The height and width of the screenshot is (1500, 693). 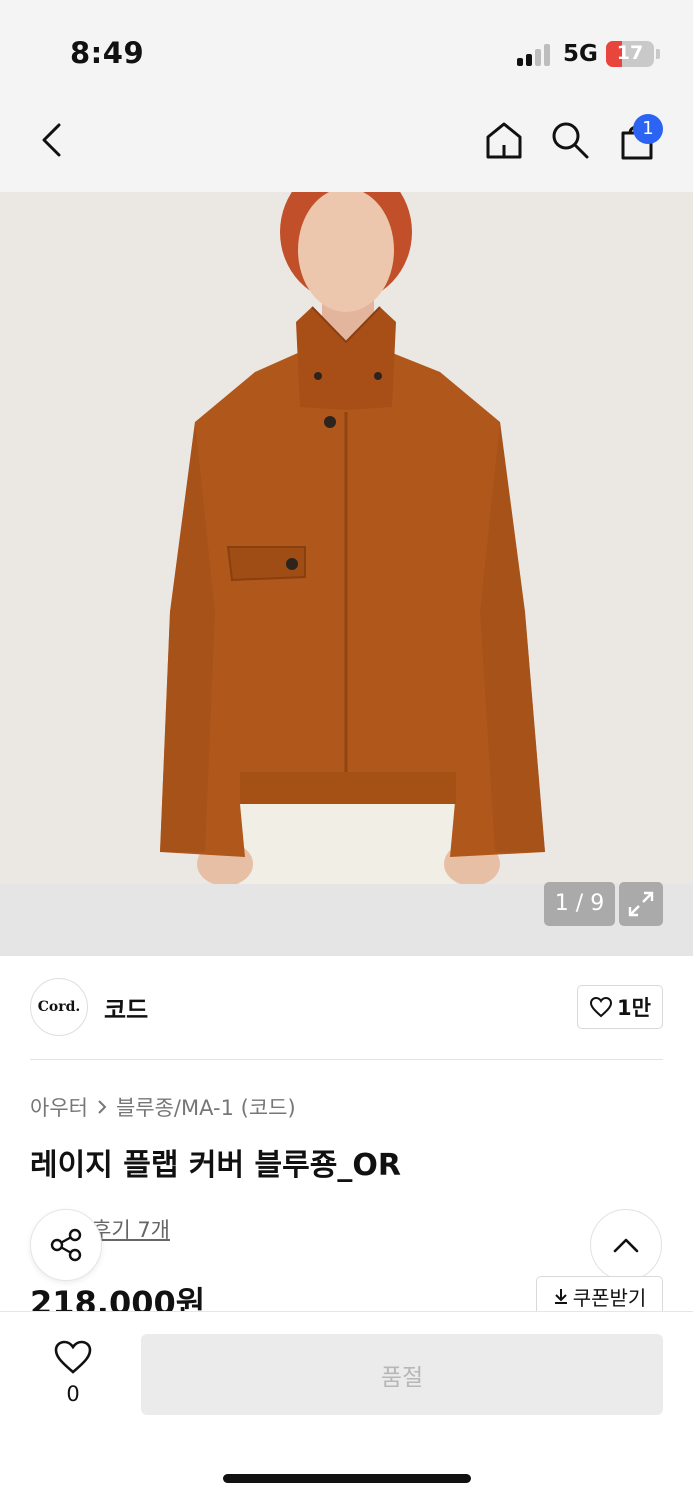 What do you see at coordinates (131, 1229) in the screenshot?
I see `review-link: 후기 7개` at bounding box center [131, 1229].